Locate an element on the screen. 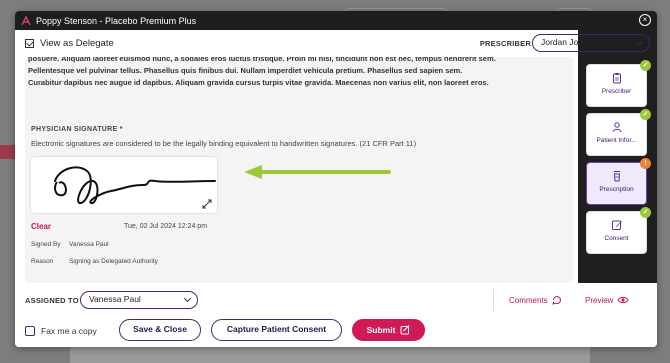 The height and width of the screenshot is (363, 670). signature-title: PHYSICIAN SIGNATURE * is located at coordinates (77, 129).